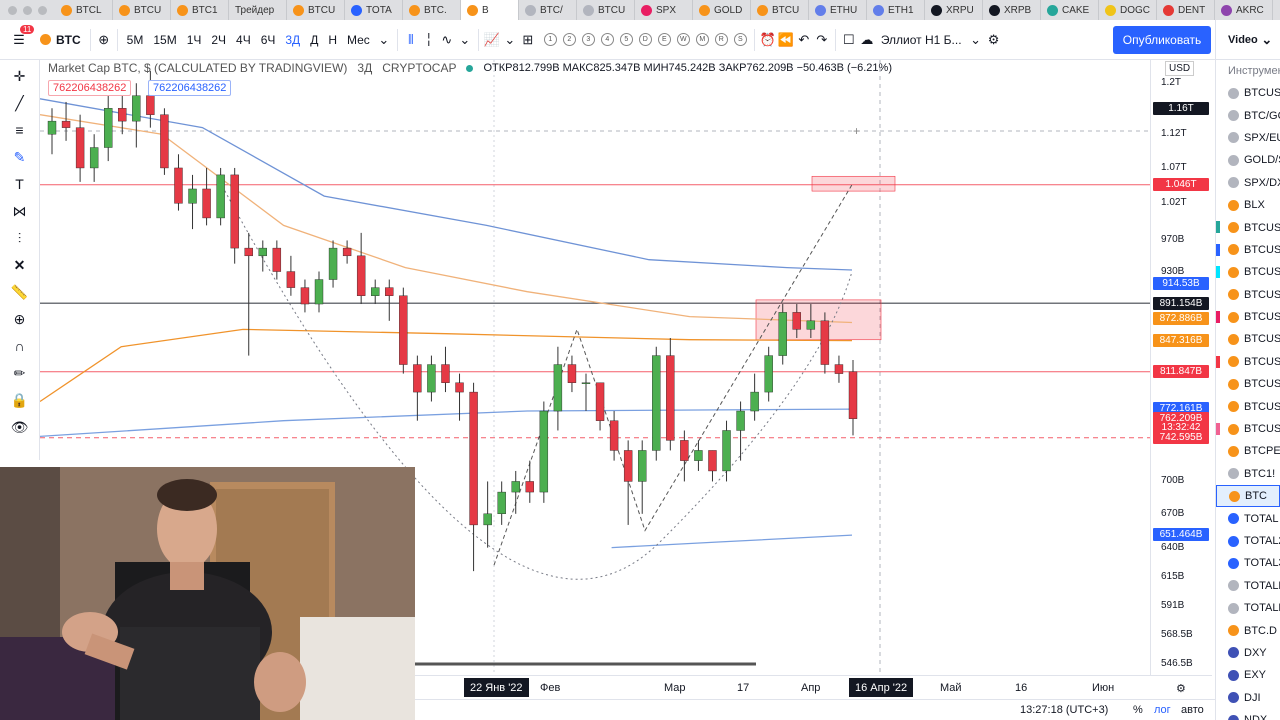 Image resolution: width=1280 pixels, height=720 pixels. Describe the element at coordinates (20, 265) in the screenshot. I see `close-icon: ✕` at that location.